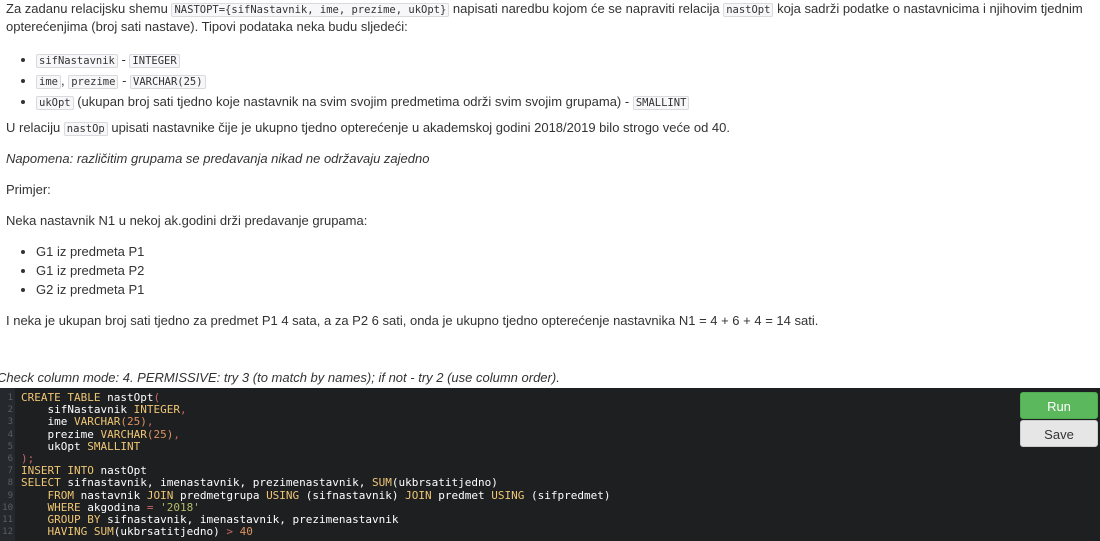 The image size is (1100, 541). Describe the element at coordinates (90, 270) in the screenshot. I see `list-item: G1 iz predmeta P2` at that location.